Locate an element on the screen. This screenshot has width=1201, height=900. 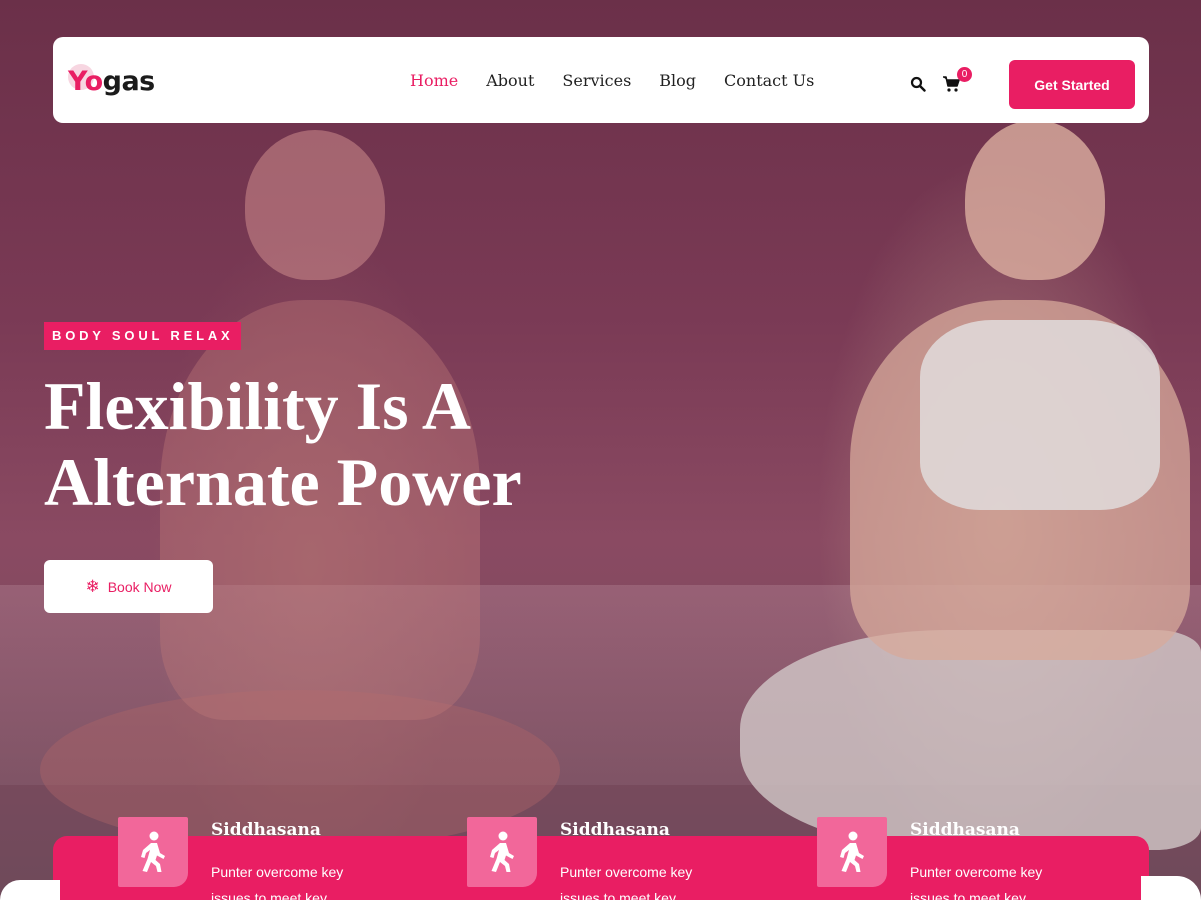
hero-figure-right-top is located at coordinates (1040, 415).